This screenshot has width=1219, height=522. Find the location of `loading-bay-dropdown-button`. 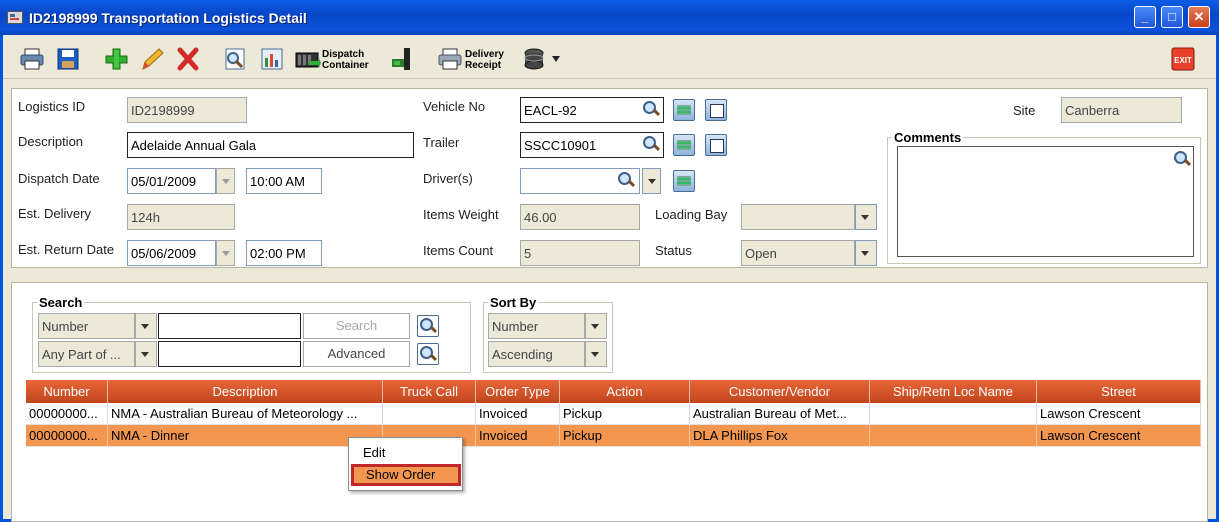

loading-bay-dropdown-button is located at coordinates (866, 217).